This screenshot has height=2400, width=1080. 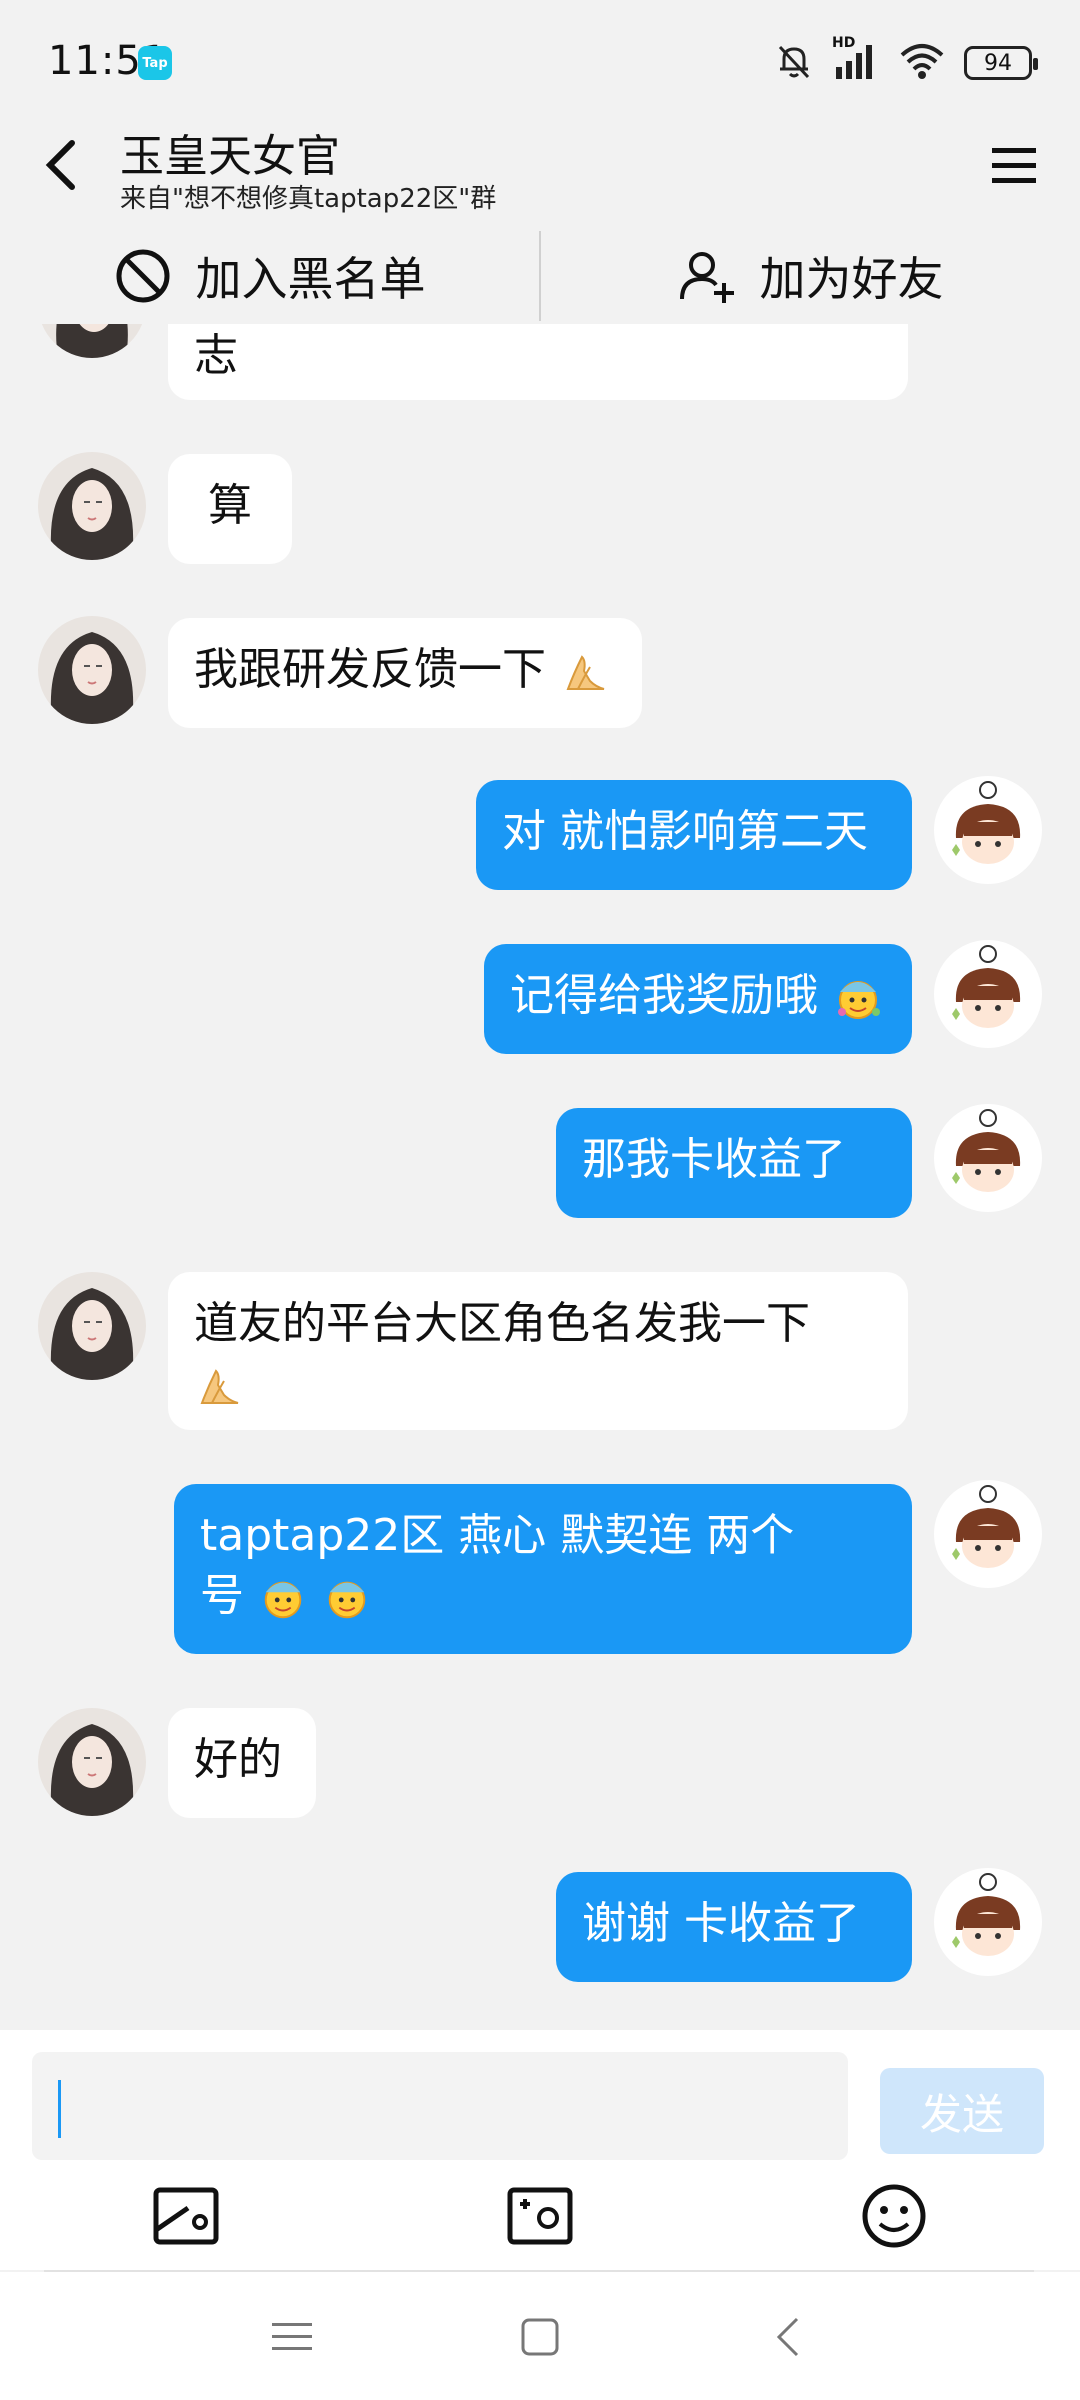 What do you see at coordinates (706, 277) in the screenshot?
I see `add-friend-icon` at bounding box center [706, 277].